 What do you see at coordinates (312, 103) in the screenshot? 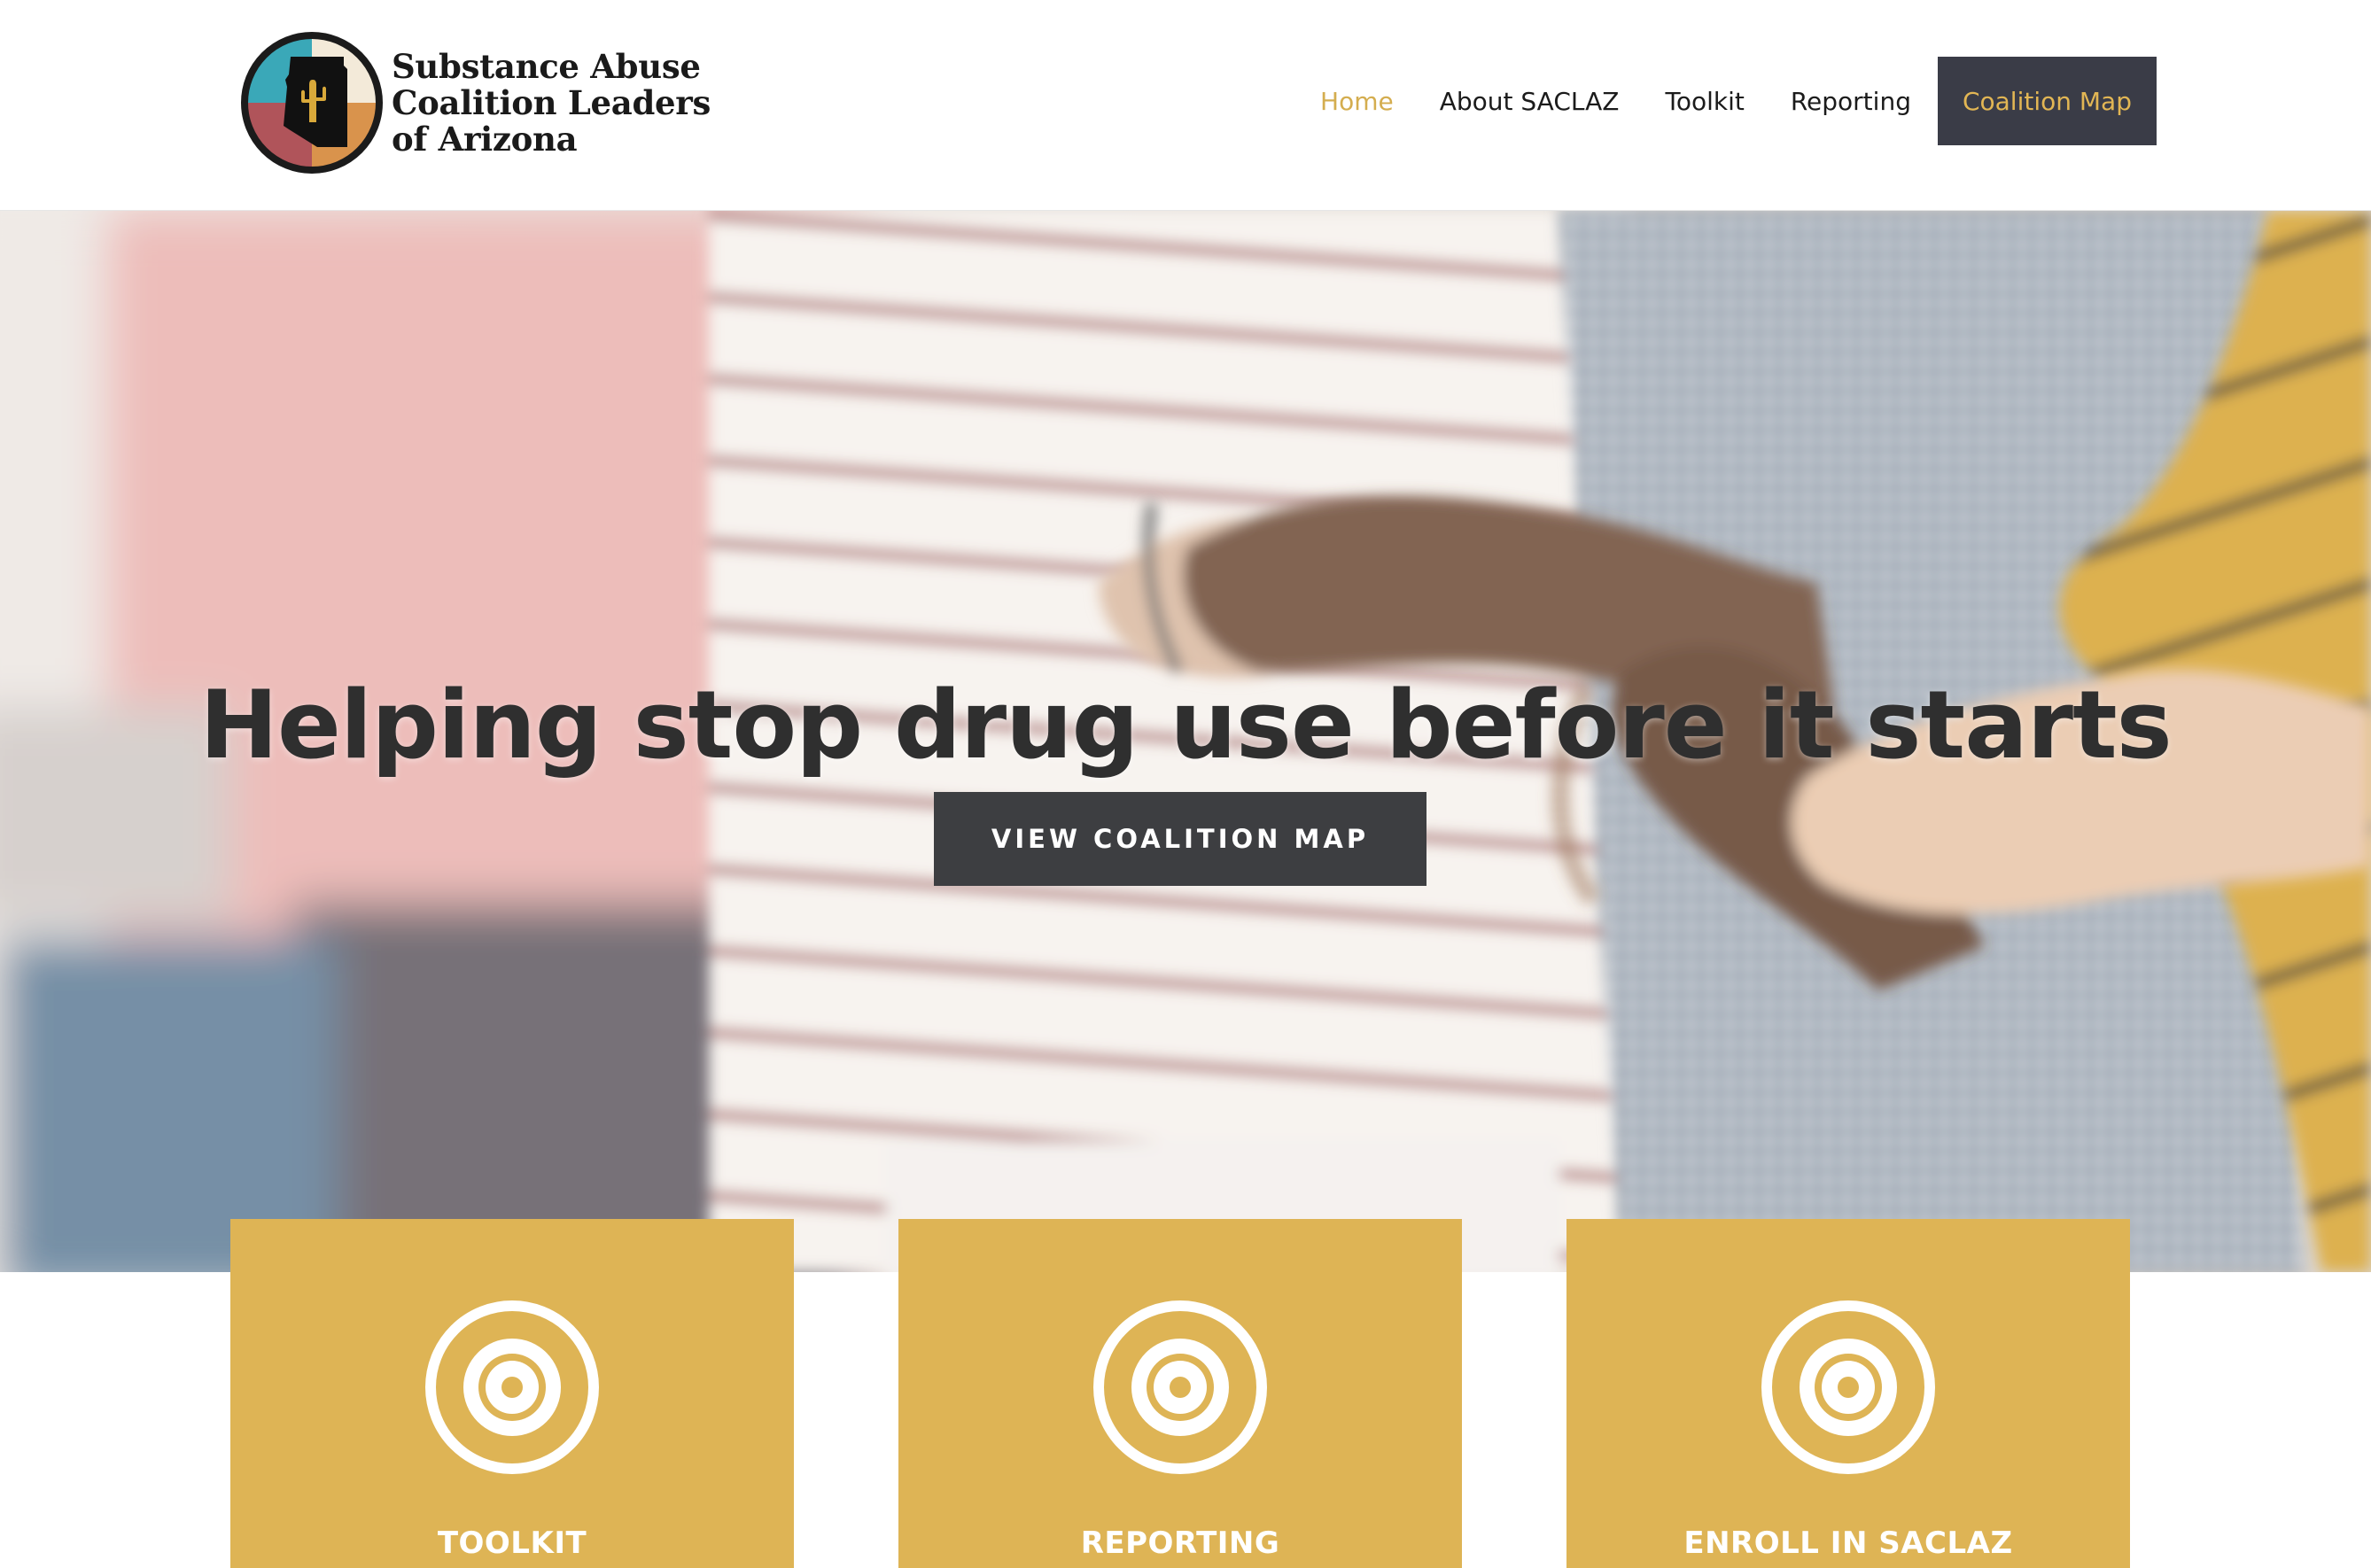
I see `arizona-cactus-logo-icon` at bounding box center [312, 103].